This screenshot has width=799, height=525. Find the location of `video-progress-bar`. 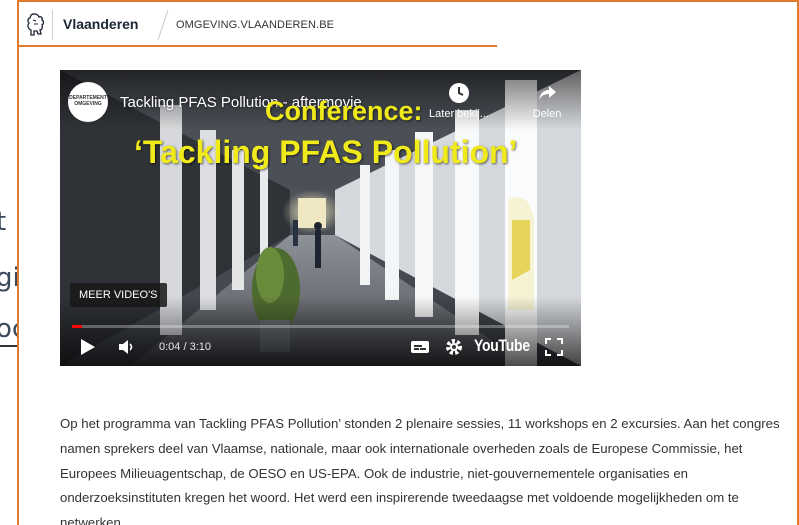

video-progress-bar is located at coordinates (320, 326).